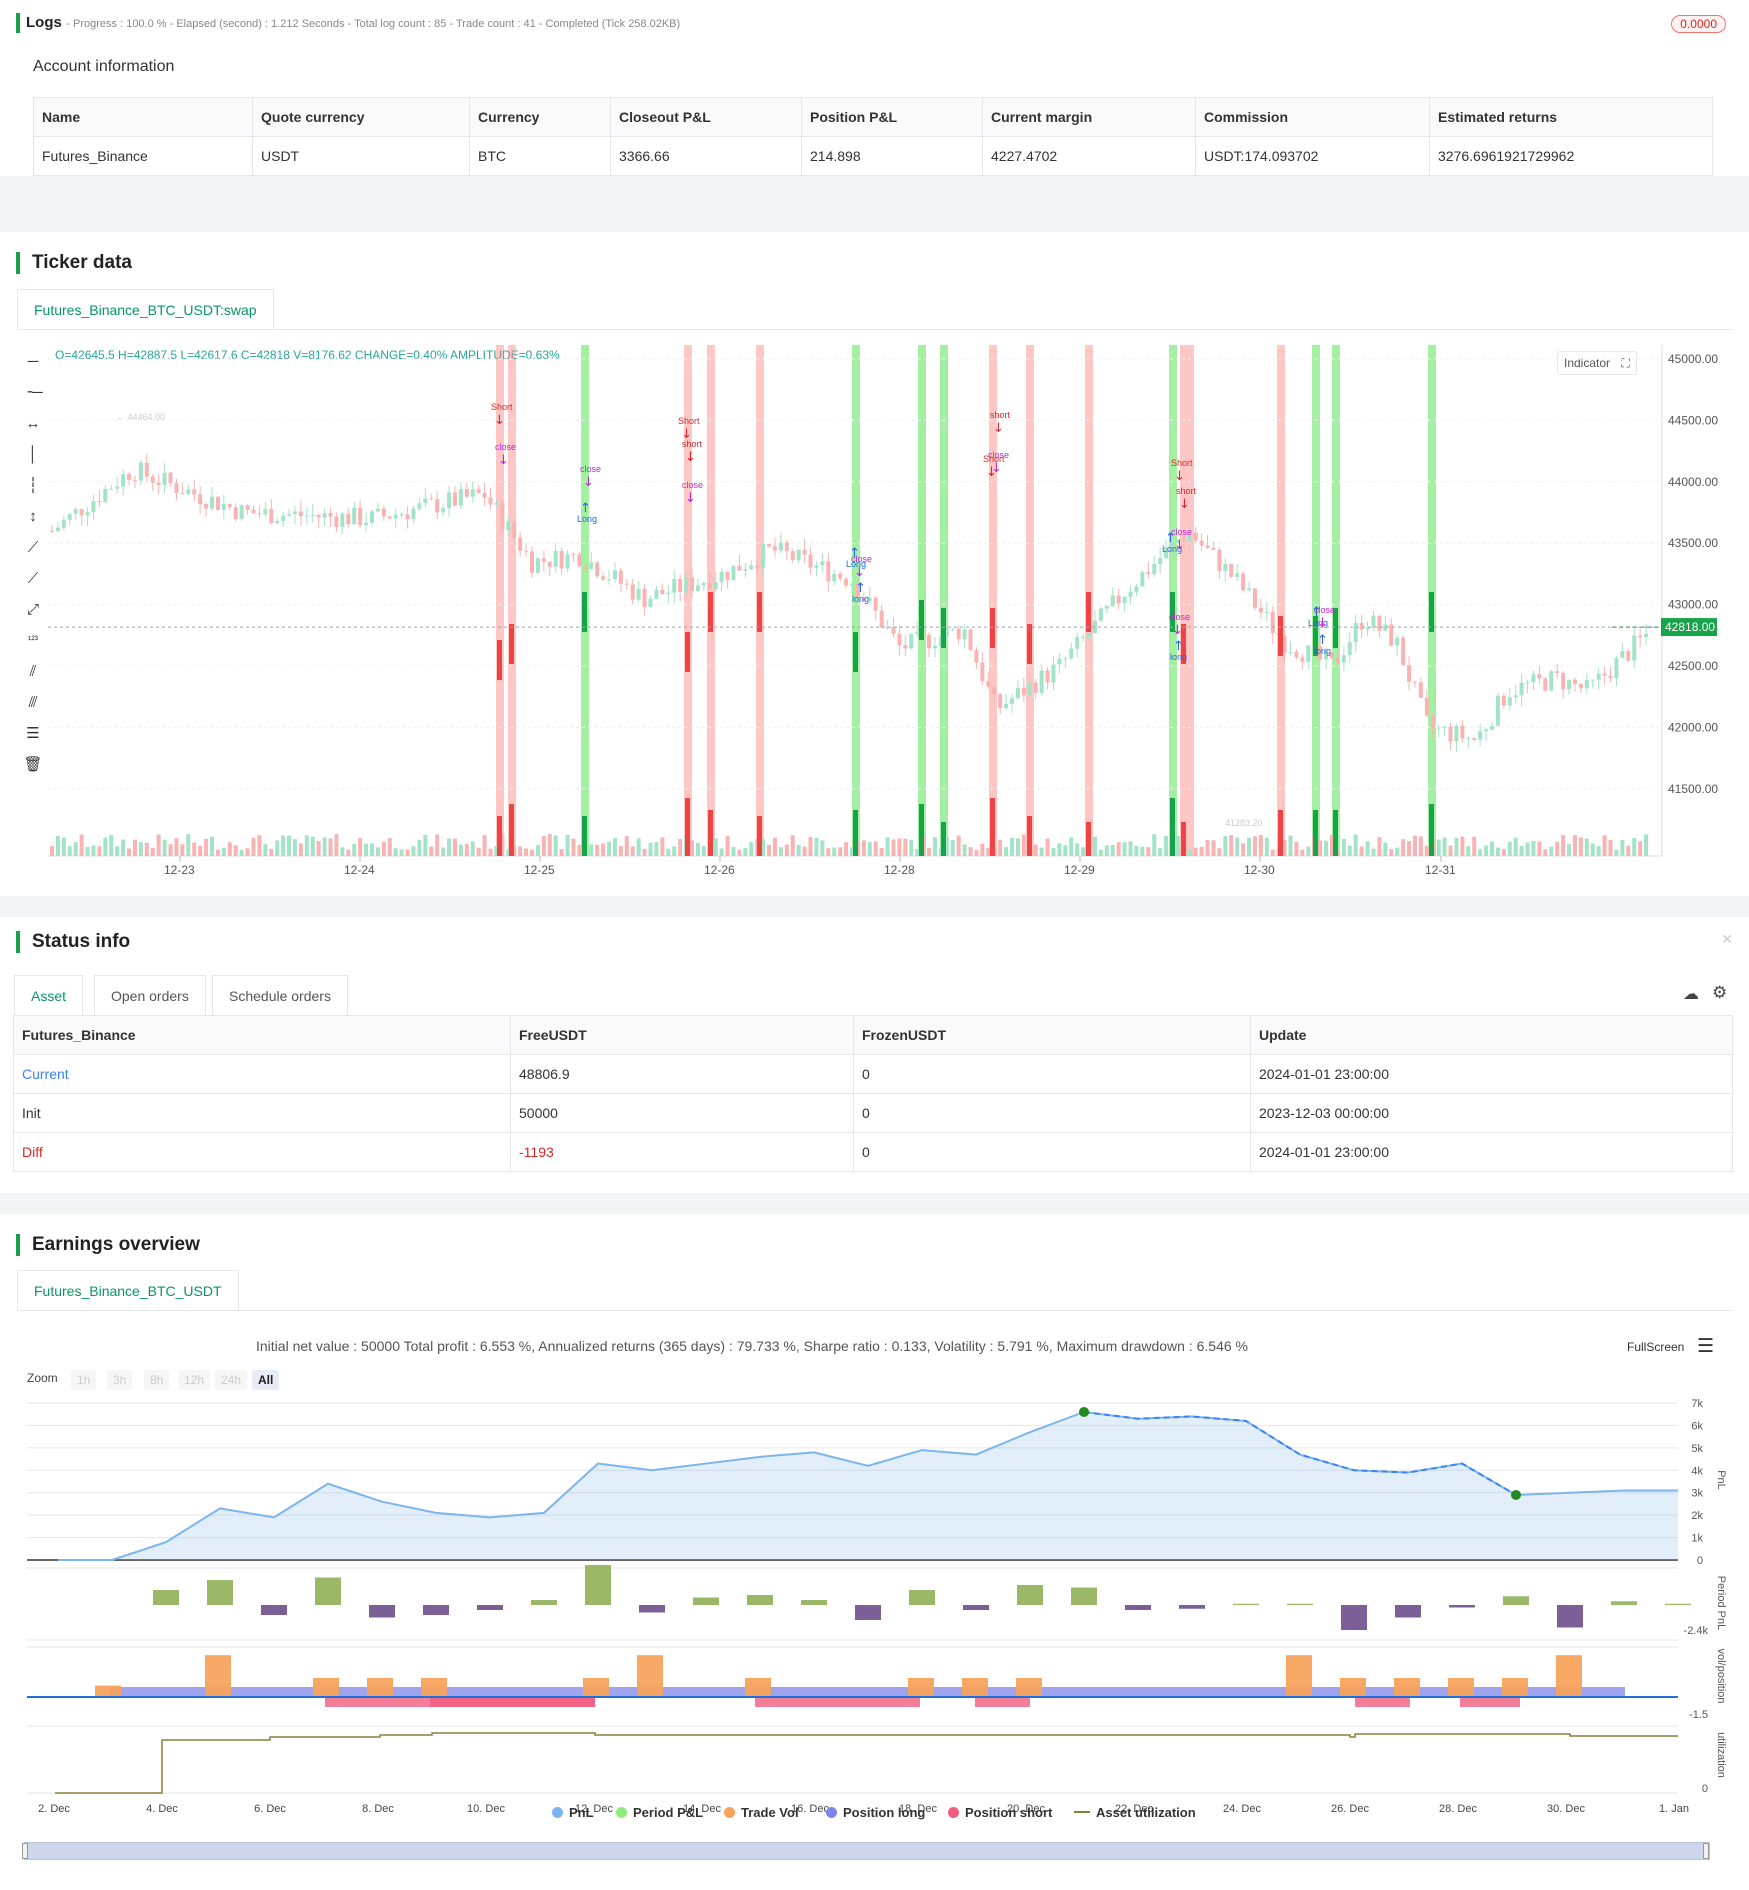 This screenshot has width=1749, height=1890. What do you see at coordinates (49, 995) in the screenshot?
I see `tab-asset: Asset` at bounding box center [49, 995].